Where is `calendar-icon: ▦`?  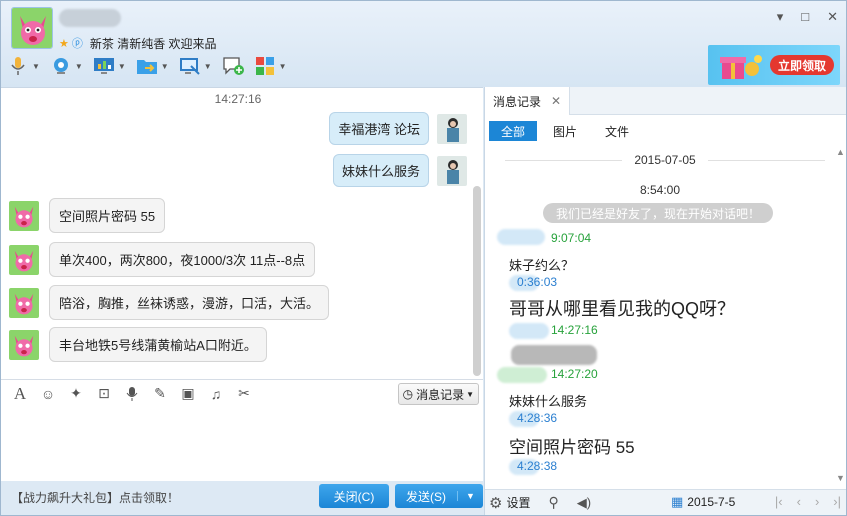 calendar-icon: ▦ is located at coordinates (677, 501).